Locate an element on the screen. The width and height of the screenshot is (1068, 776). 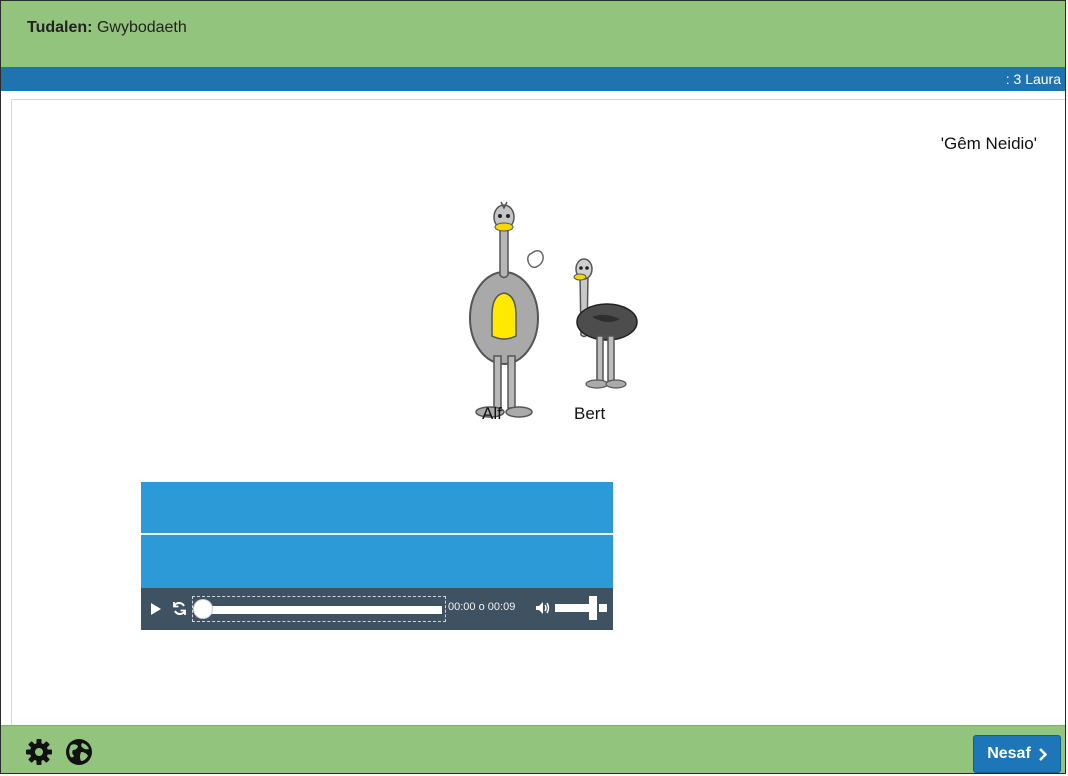
volume-icon is located at coordinates (543, 608).